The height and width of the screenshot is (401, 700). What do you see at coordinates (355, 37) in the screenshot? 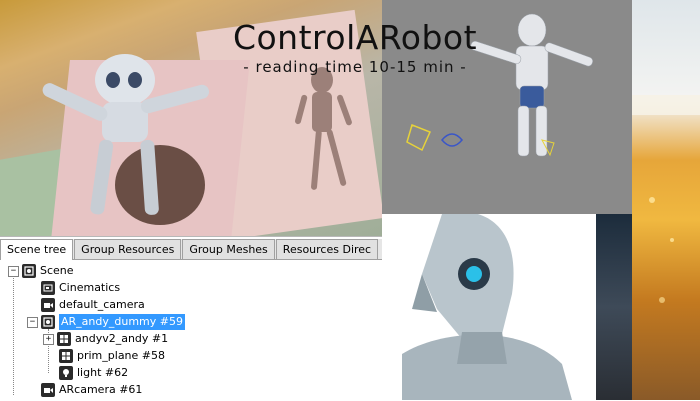
I see `page-title: ControlARobot` at bounding box center [355, 37].